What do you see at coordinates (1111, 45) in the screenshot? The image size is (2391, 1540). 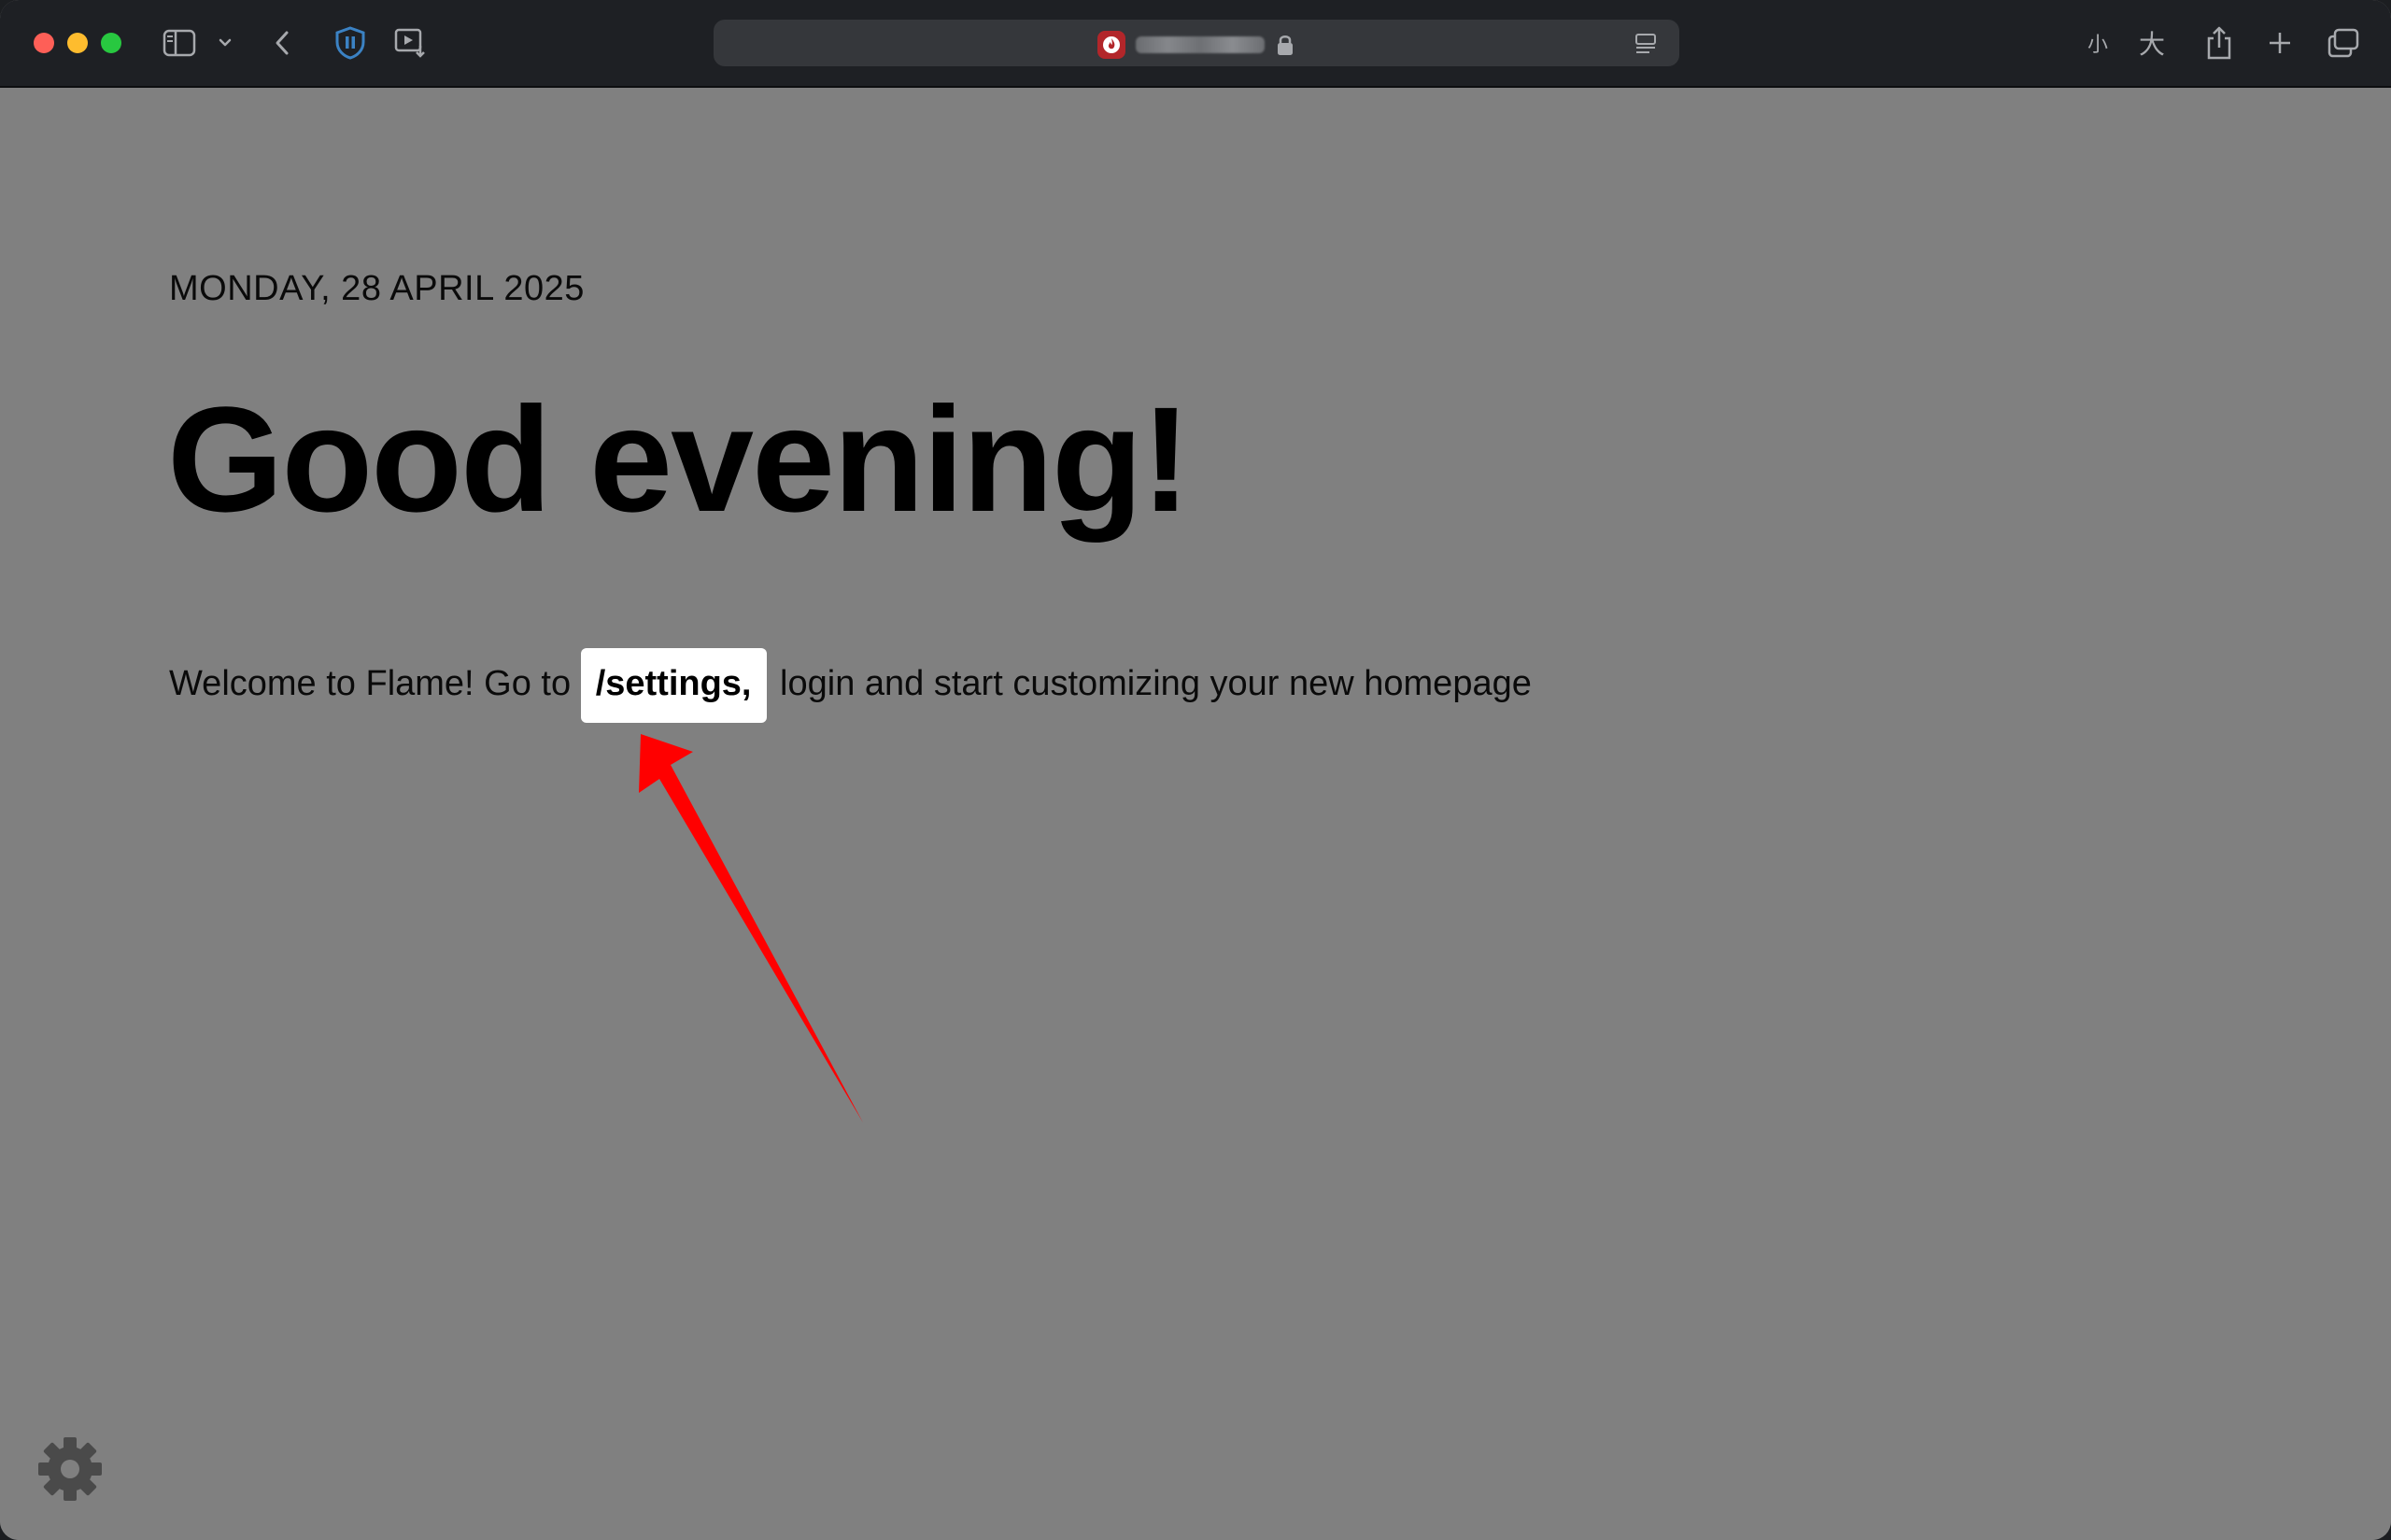 I see `flame-favicon-icon` at bounding box center [1111, 45].